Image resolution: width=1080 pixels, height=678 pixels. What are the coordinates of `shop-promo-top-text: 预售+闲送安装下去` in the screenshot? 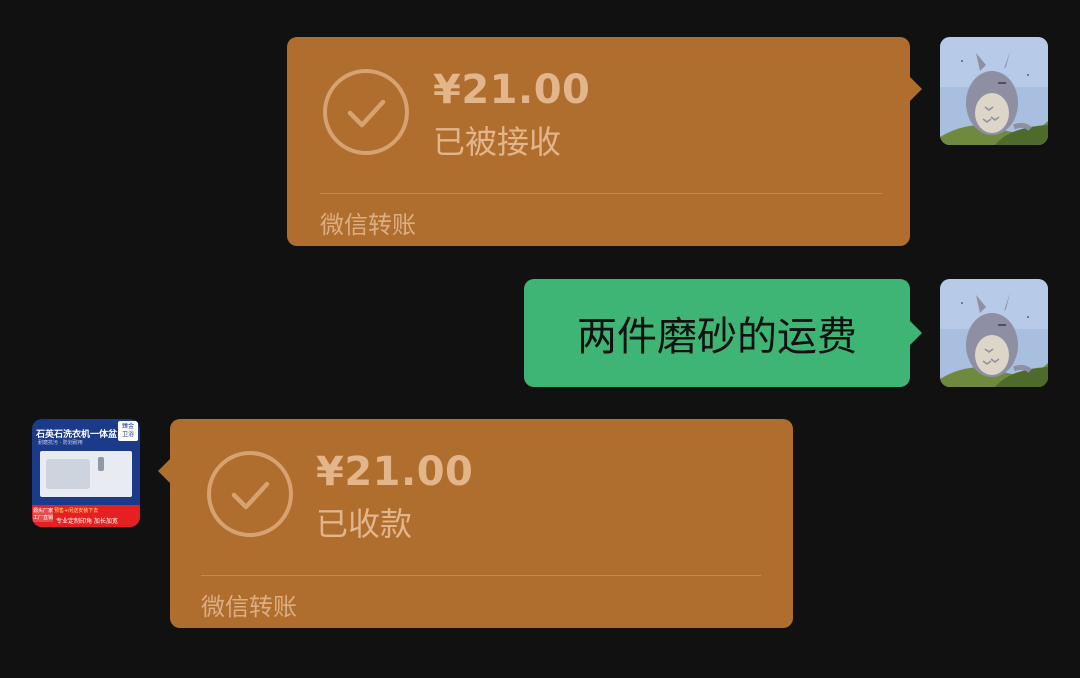 It's located at (76, 511).